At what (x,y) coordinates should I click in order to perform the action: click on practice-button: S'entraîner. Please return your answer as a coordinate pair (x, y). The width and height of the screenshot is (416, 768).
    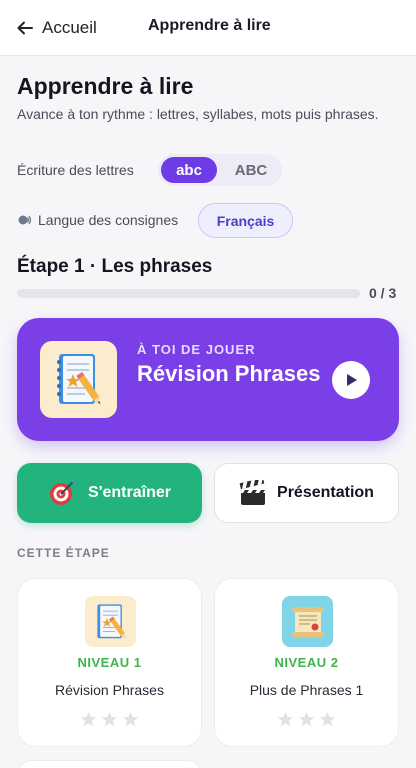
    Looking at the image, I should click on (109, 493).